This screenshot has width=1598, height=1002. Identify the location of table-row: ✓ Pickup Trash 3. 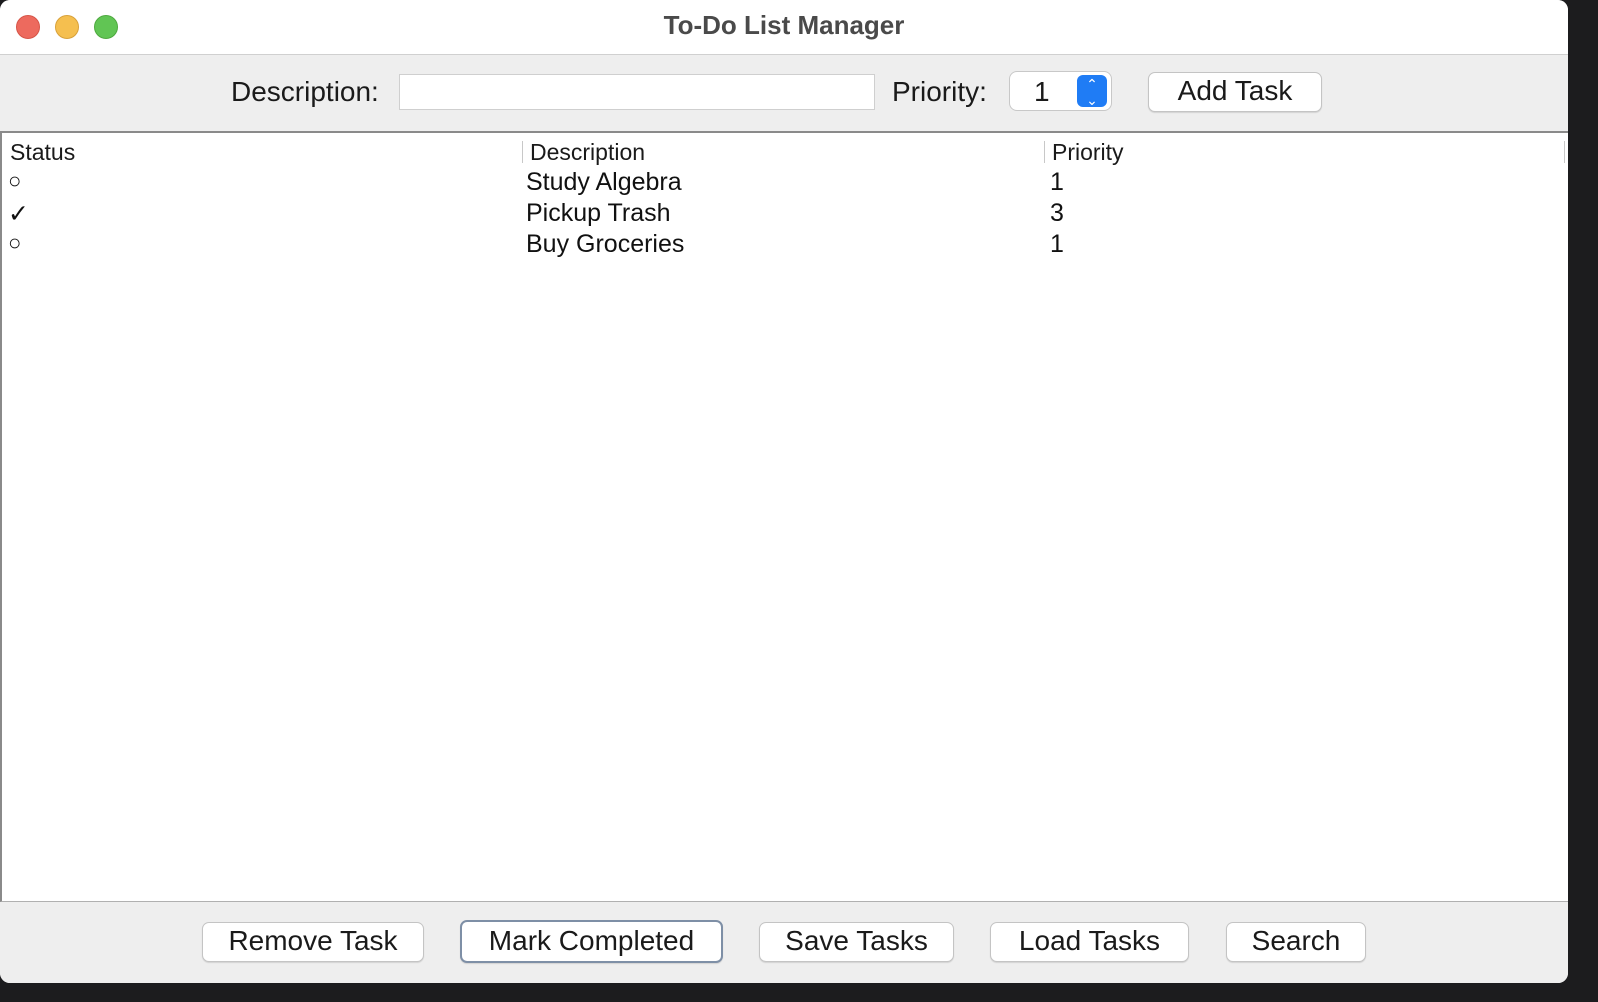
(785, 214).